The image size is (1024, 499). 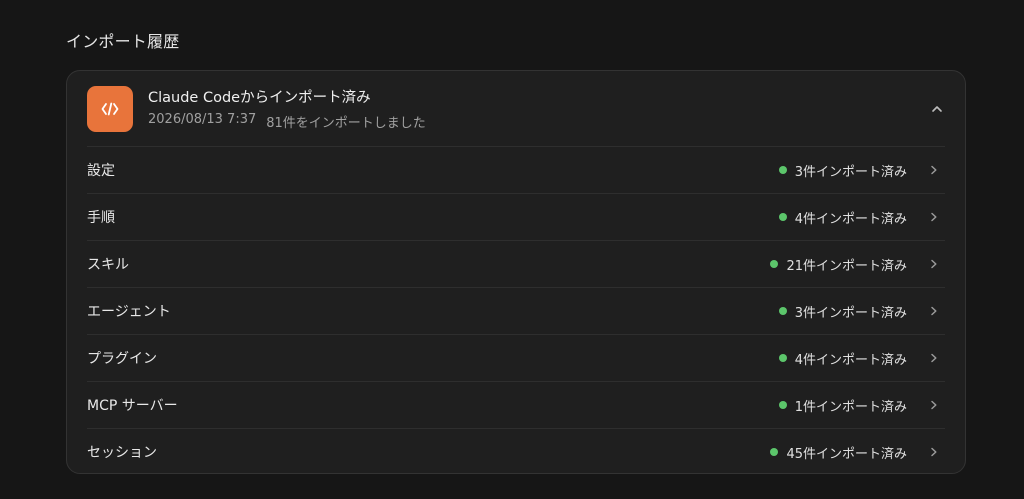 What do you see at coordinates (516, 357) in the screenshot?
I see `import-row-plugins: プラグイン 4件インポート済み` at bounding box center [516, 357].